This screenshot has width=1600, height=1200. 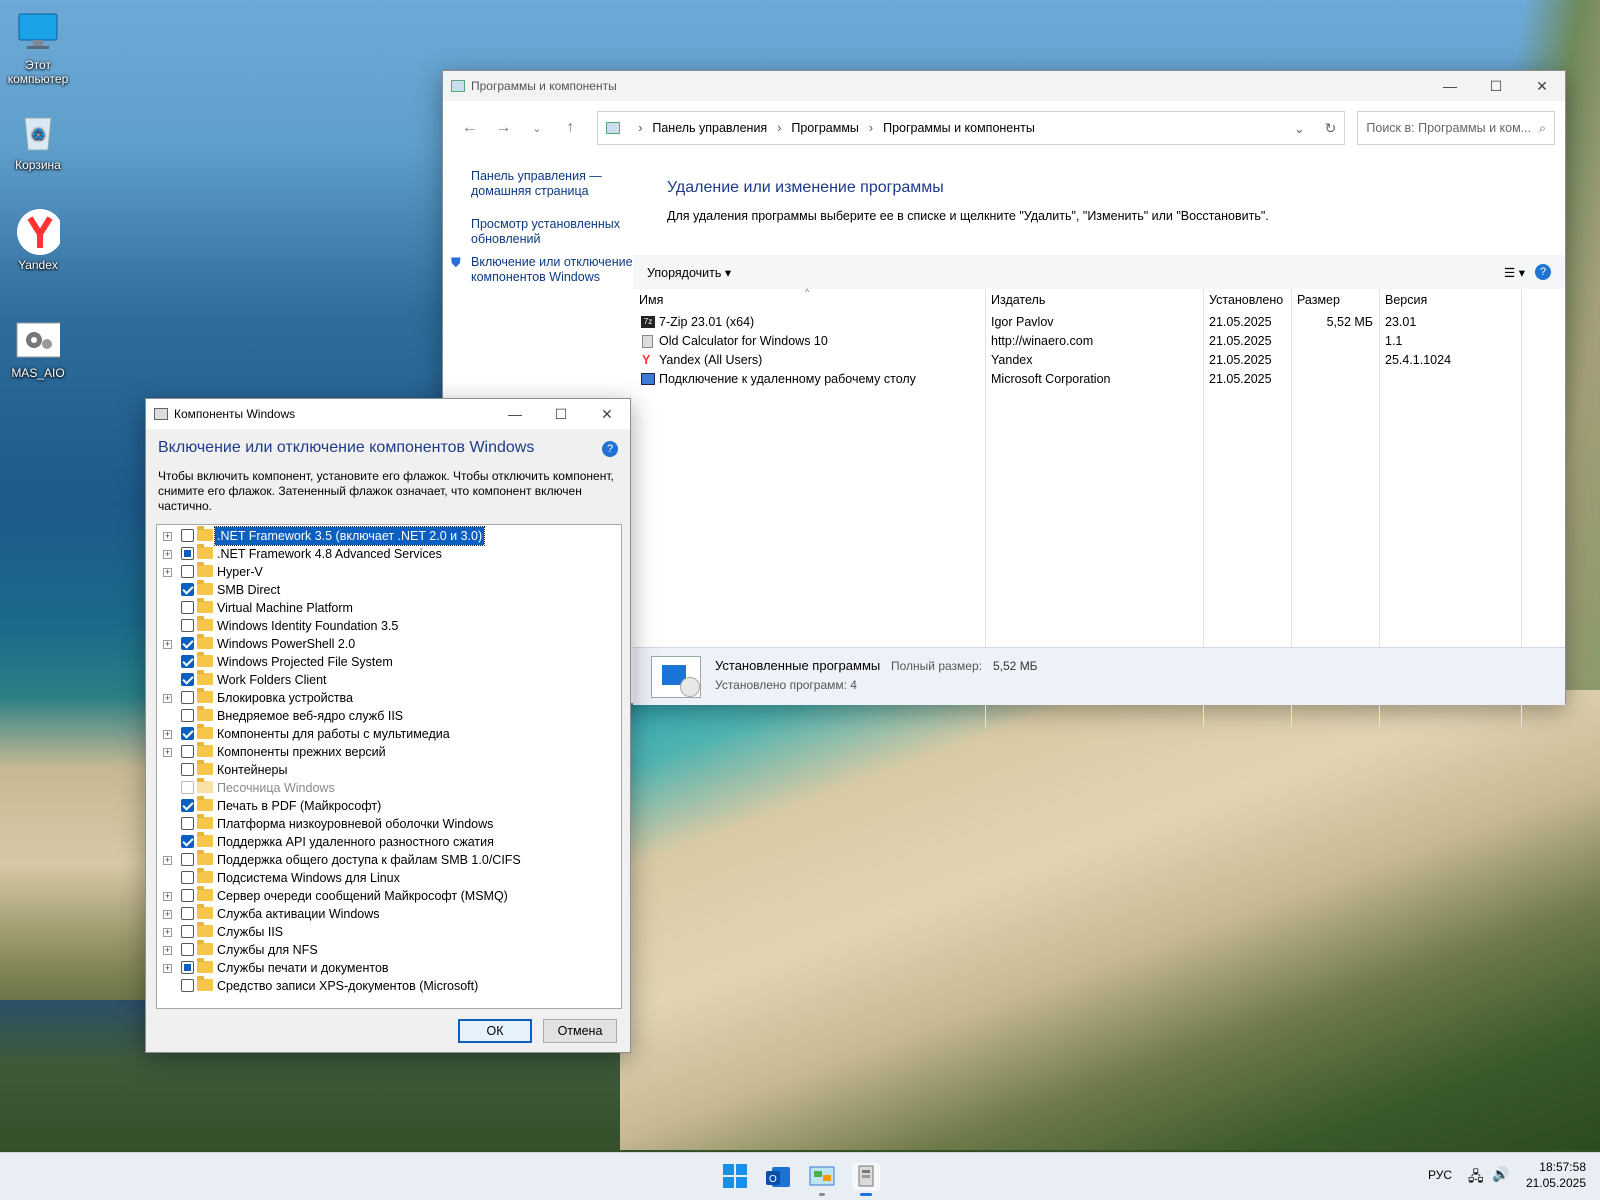 What do you see at coordinates (736, 1177) in the screenshot?
I see `start-icon` at bounding box center [736, 1177].